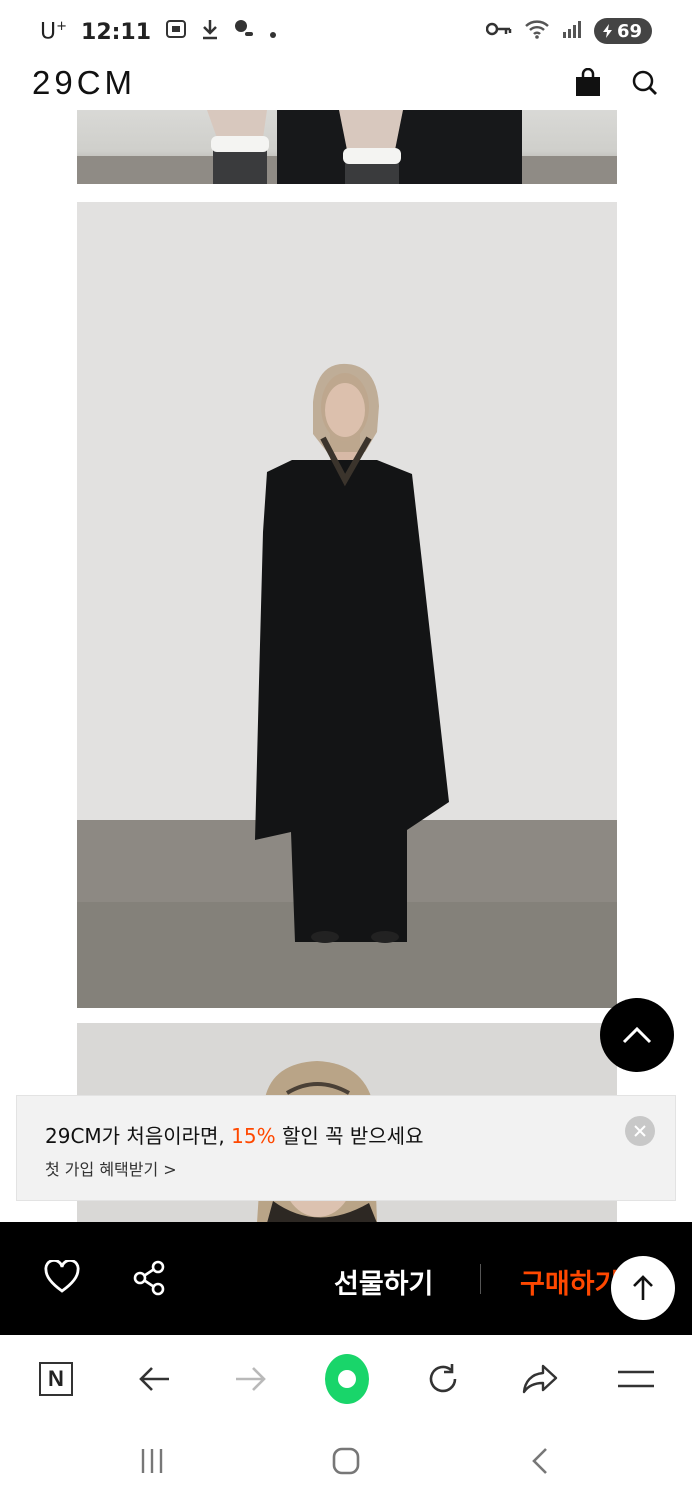  I want to click on arrow-up-icon, so click(643, 1287).